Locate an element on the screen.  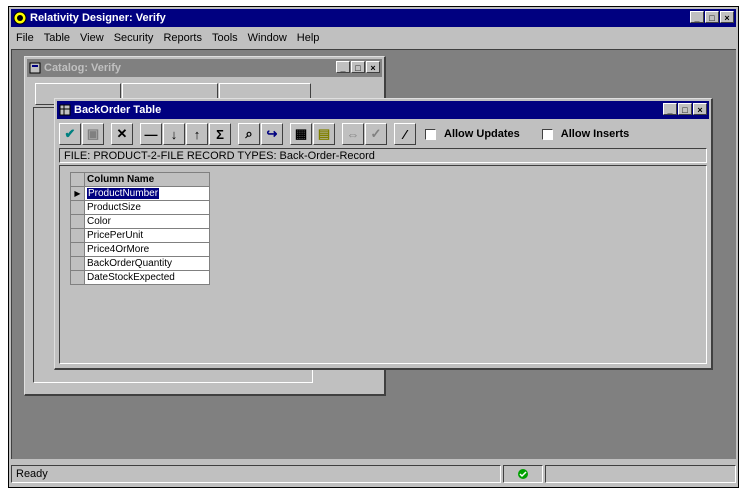
menu-table: Table is located at coordinates (57, 38).